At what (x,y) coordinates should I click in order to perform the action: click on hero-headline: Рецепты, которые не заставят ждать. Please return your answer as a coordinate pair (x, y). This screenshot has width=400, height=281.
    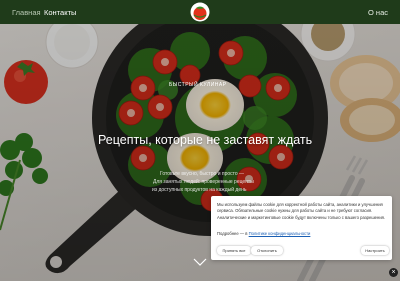
    Looking at the image, I should click on (205, 140).